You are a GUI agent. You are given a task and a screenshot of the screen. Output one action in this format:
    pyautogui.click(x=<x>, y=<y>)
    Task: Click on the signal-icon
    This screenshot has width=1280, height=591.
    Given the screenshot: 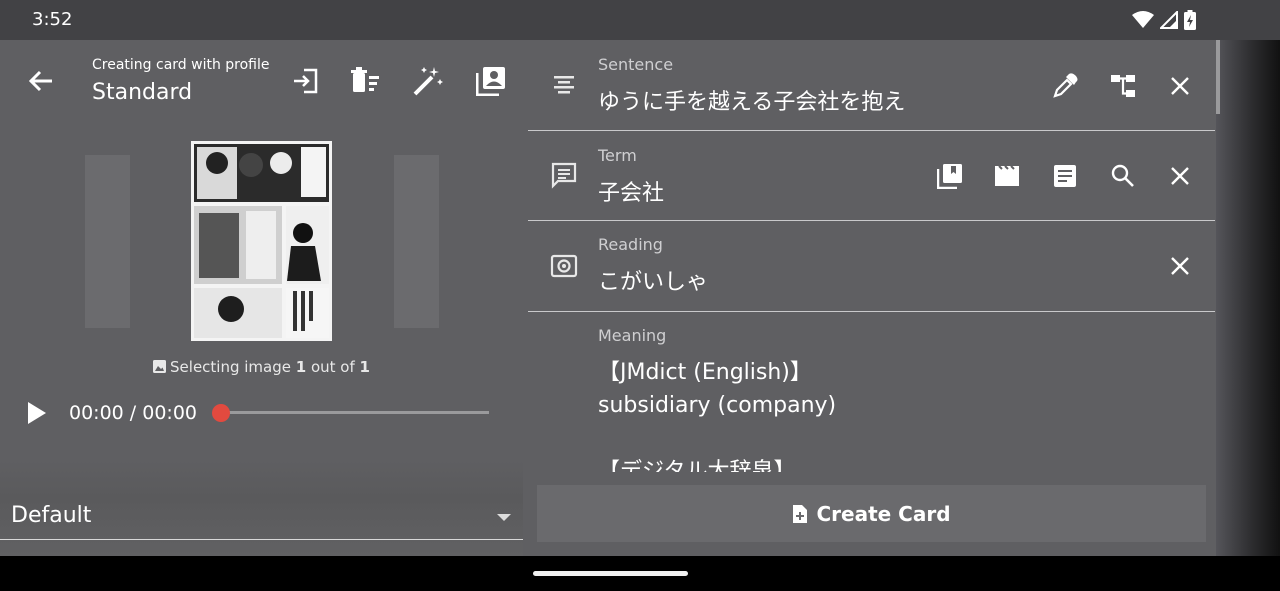 What is the action you would take?
    pyautogui.click(x=1169, y=20)
    